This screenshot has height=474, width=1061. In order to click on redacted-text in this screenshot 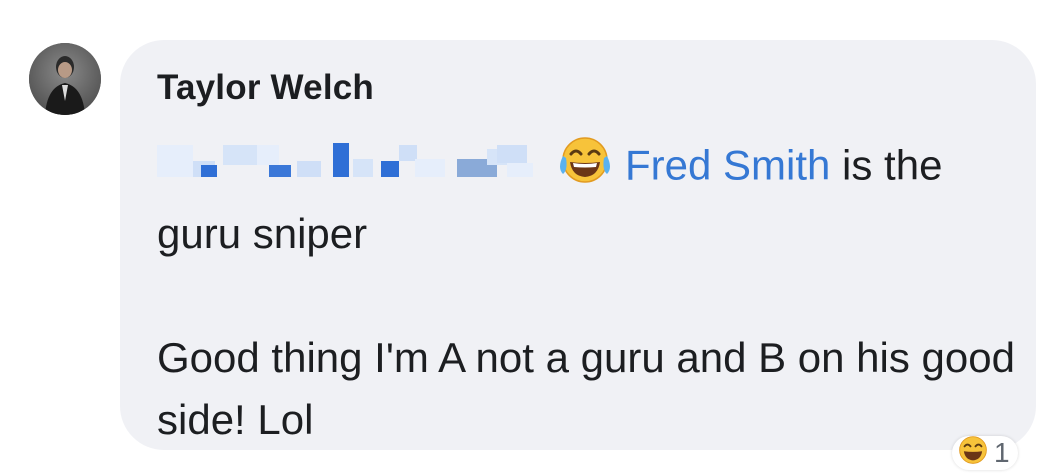, I will do `click(349, 169)`.